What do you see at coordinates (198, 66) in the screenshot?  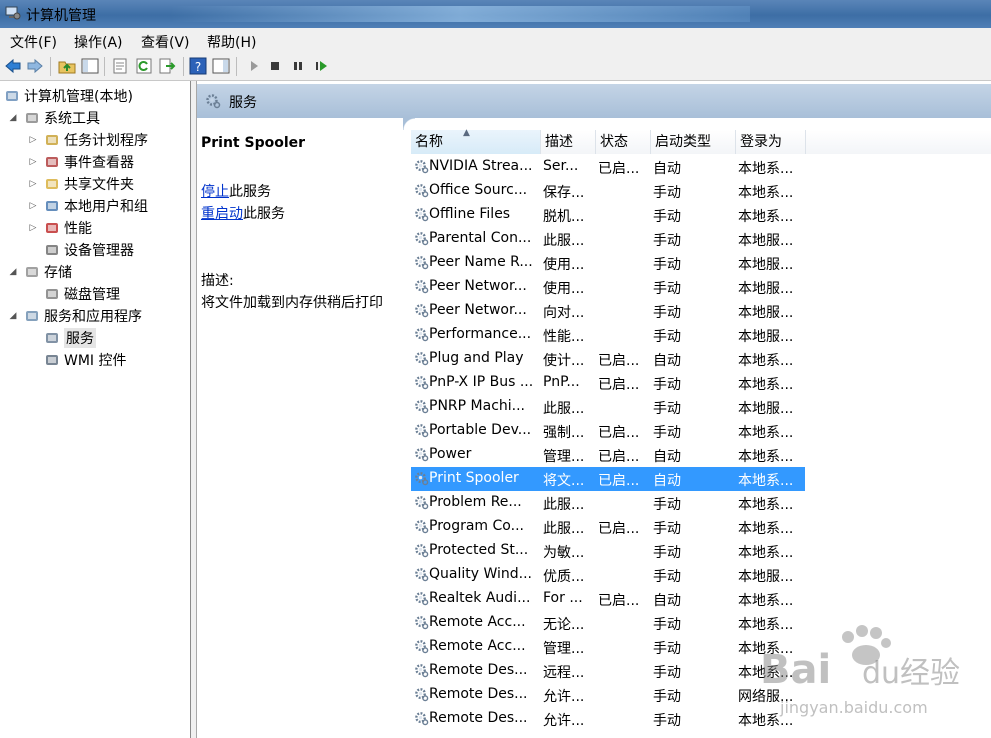 I see `help-icon: ?` at bounding box center [198, 66].